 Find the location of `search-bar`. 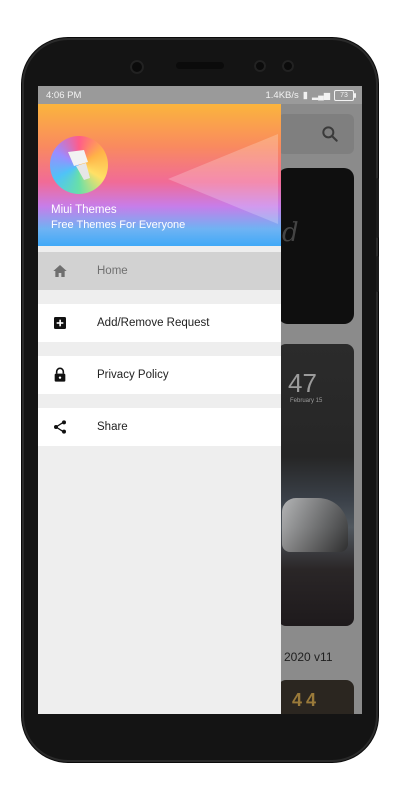

search-bar is located at coordinates (316, 134).